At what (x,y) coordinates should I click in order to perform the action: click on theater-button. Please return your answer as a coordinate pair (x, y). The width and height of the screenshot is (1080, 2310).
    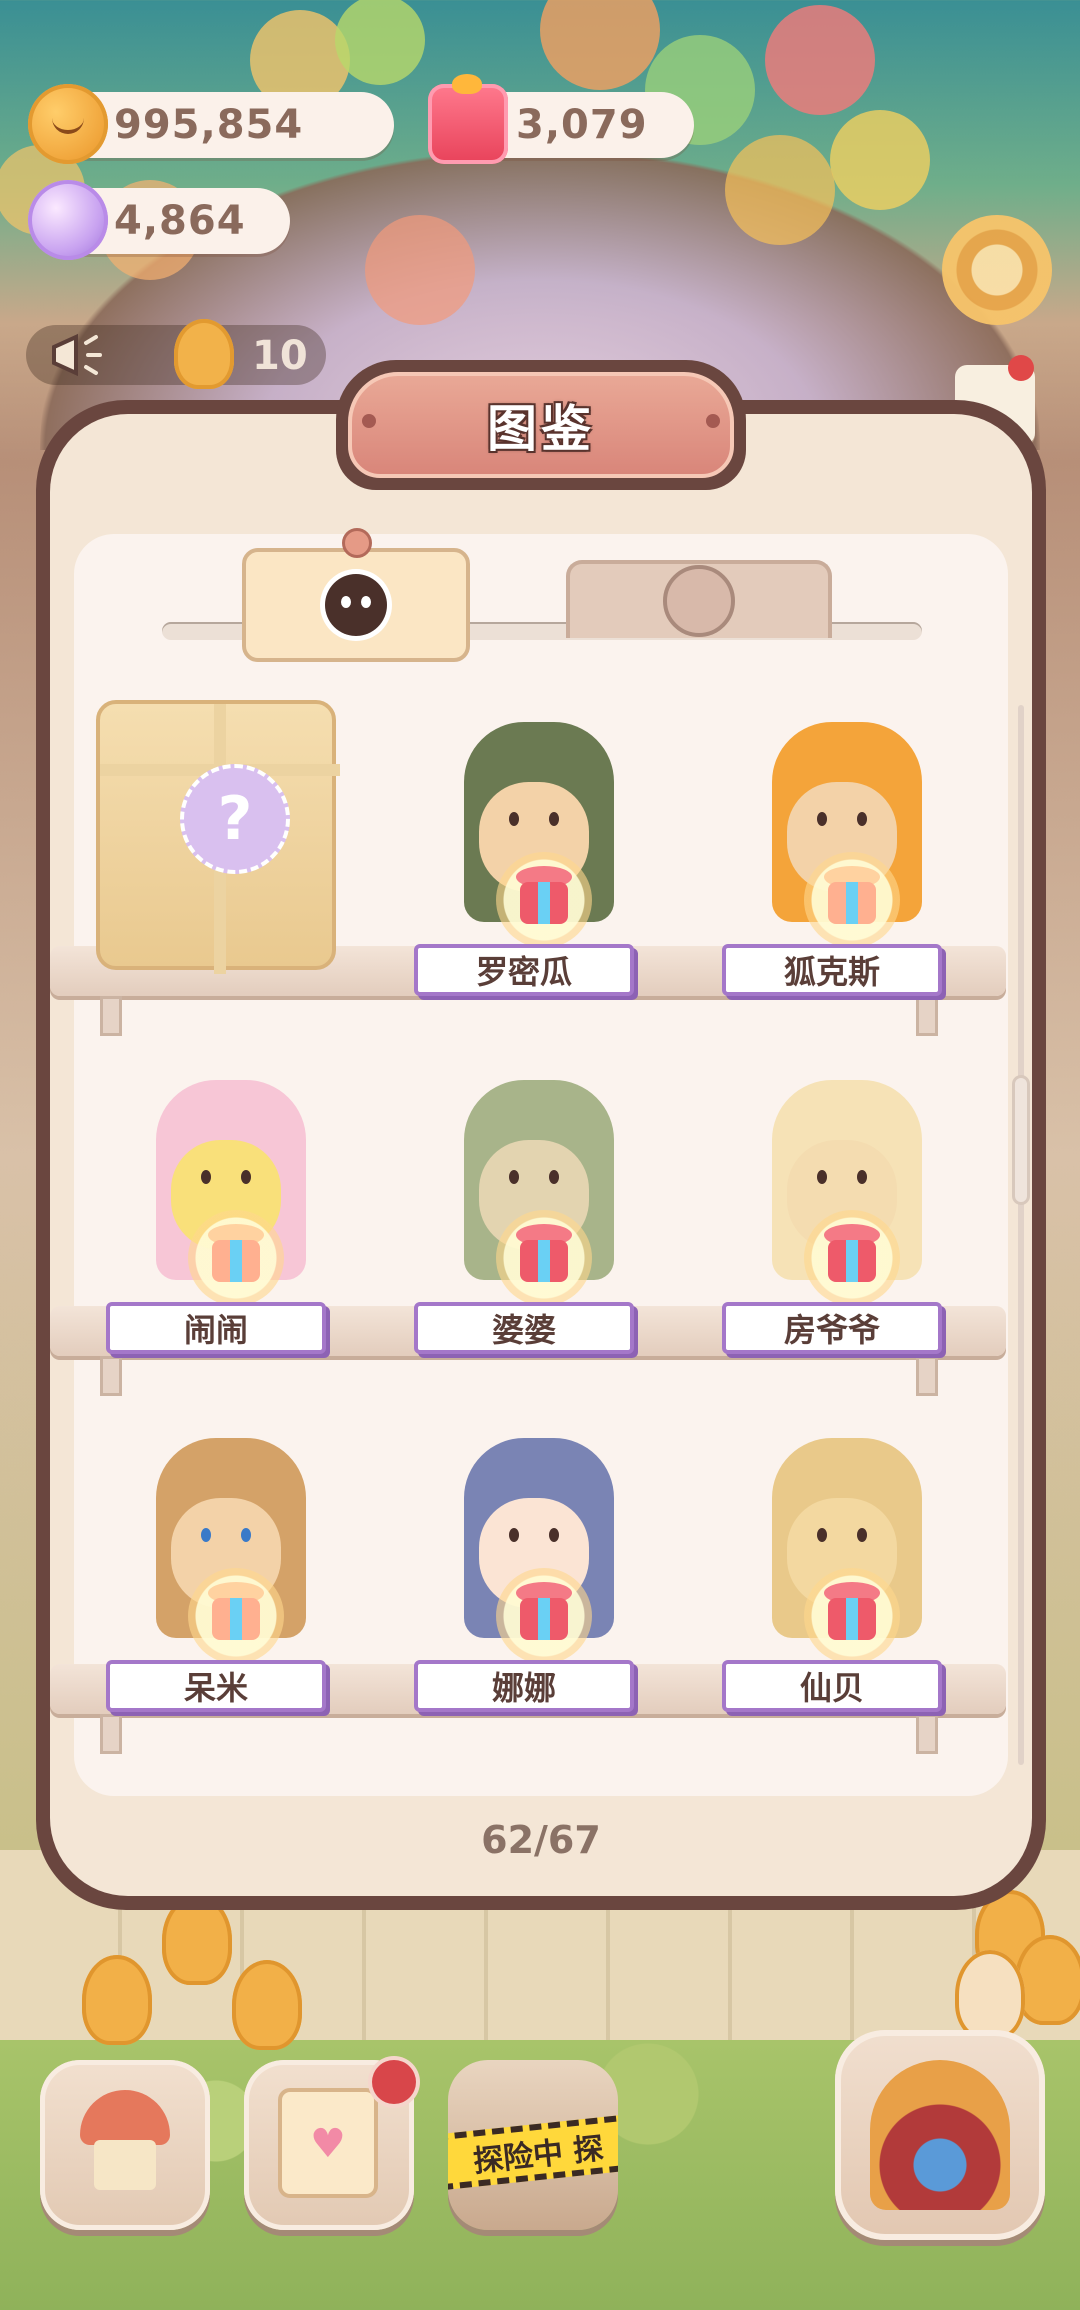
    Looking at the image, I should click on (940, 2135).